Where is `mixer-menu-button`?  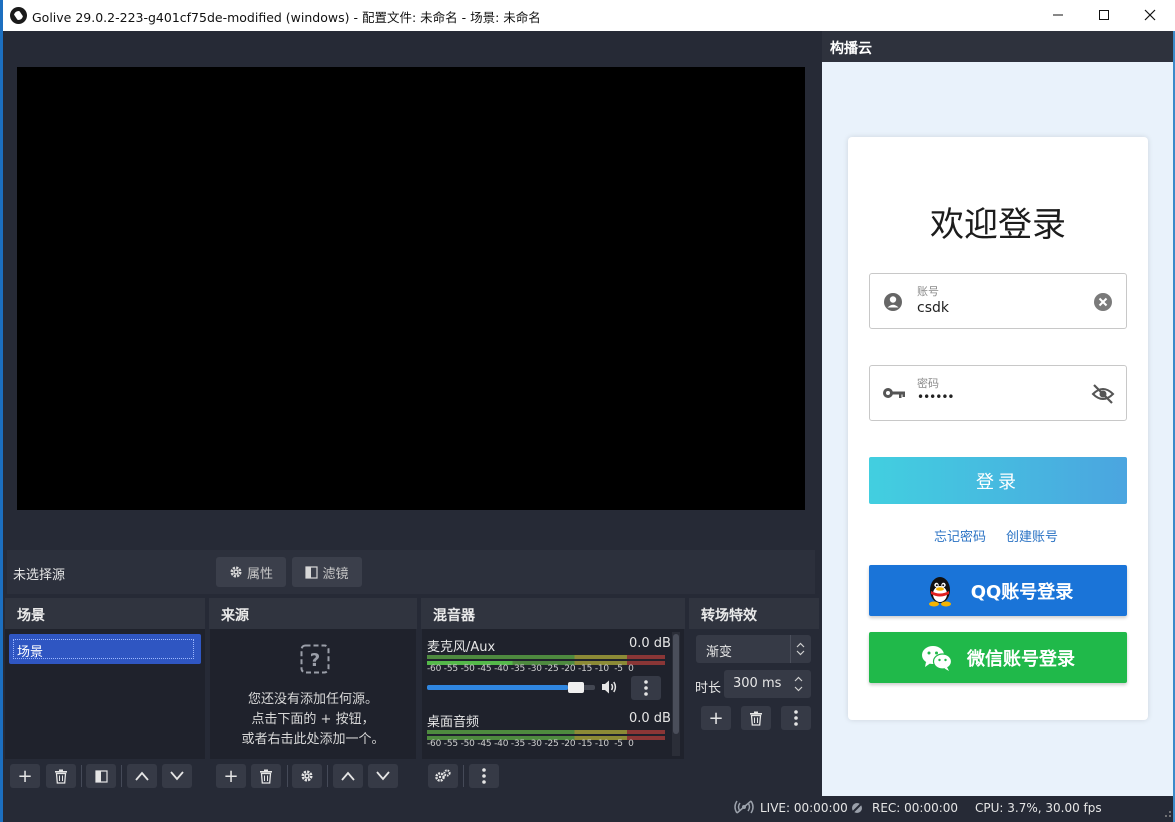 mixer-menu-button is located at coordinates (484, 776).